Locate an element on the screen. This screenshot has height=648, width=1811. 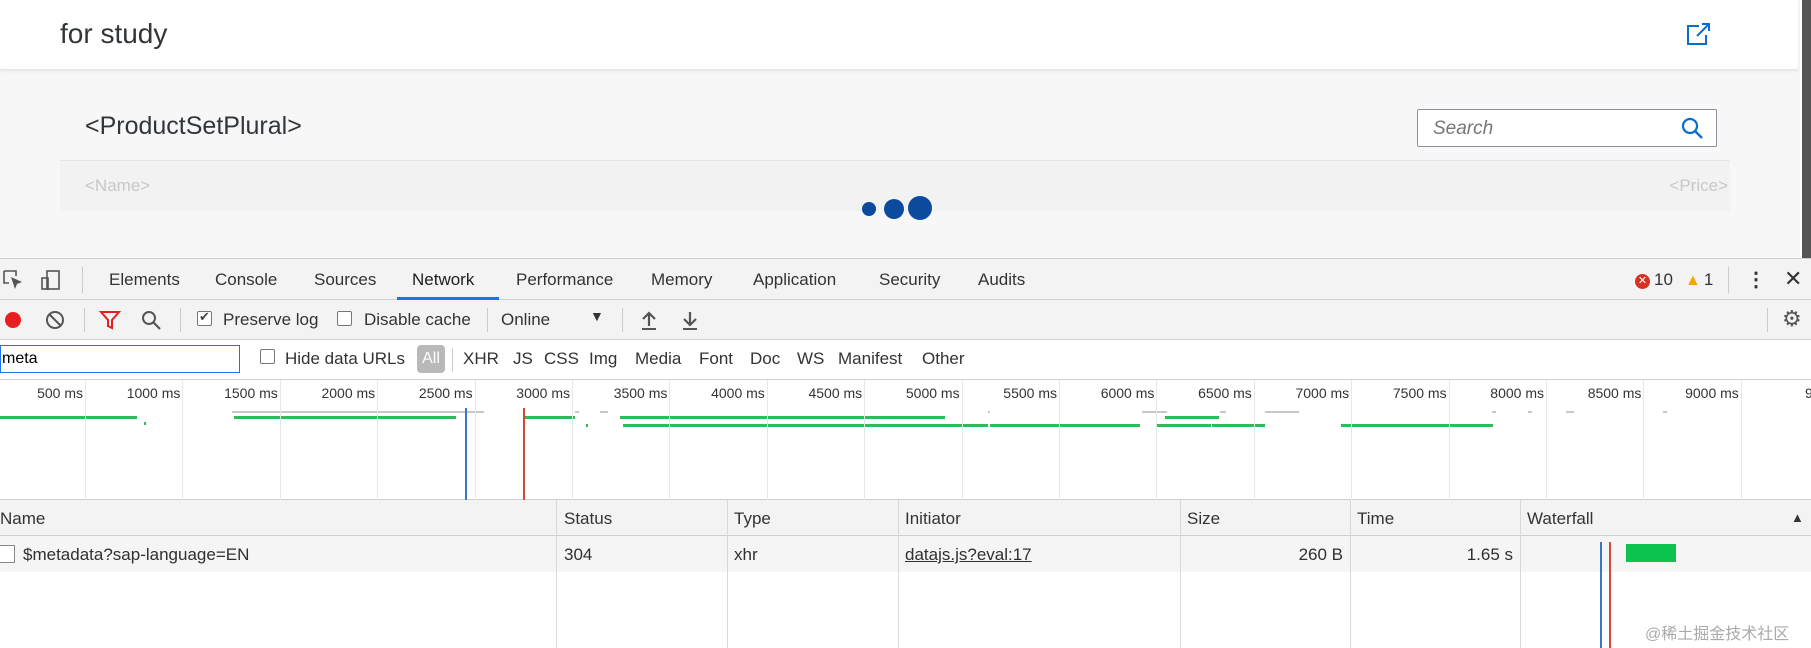
error-count-badge: ✕ 10 is located at coordinates (1654, 280).